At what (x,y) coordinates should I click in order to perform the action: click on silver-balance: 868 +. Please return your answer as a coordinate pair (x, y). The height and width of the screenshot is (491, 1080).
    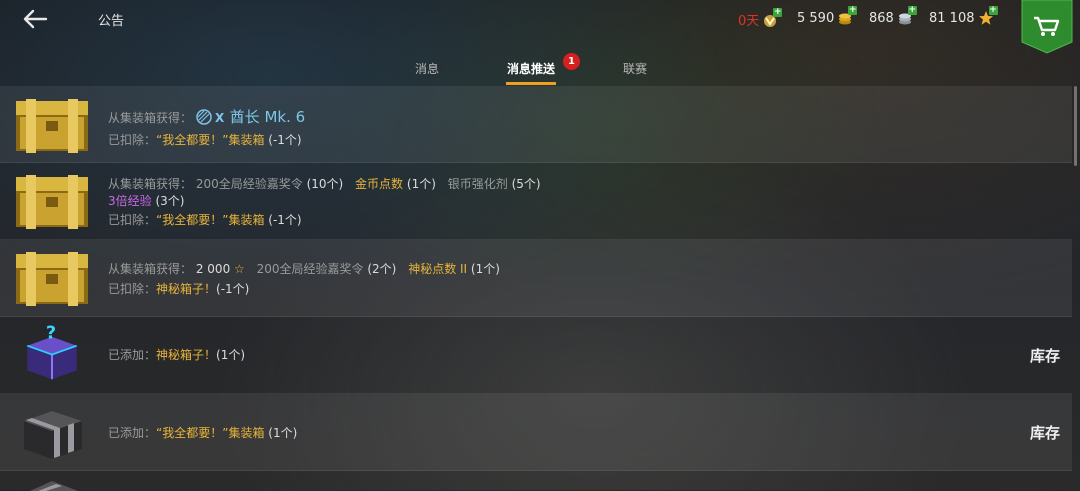
    Looking at the image, I should click on (893, 16).